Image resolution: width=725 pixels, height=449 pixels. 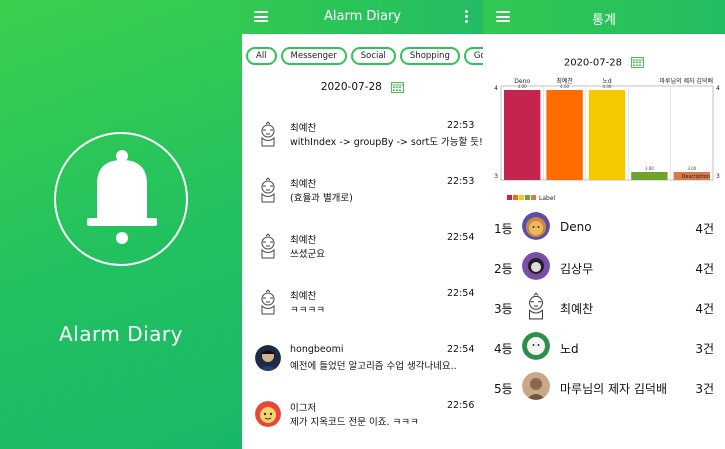 What do you see at coordinates (604, 20) in the screenshot?
I see `screen-title: 통계` at bounding box center [604, 20].